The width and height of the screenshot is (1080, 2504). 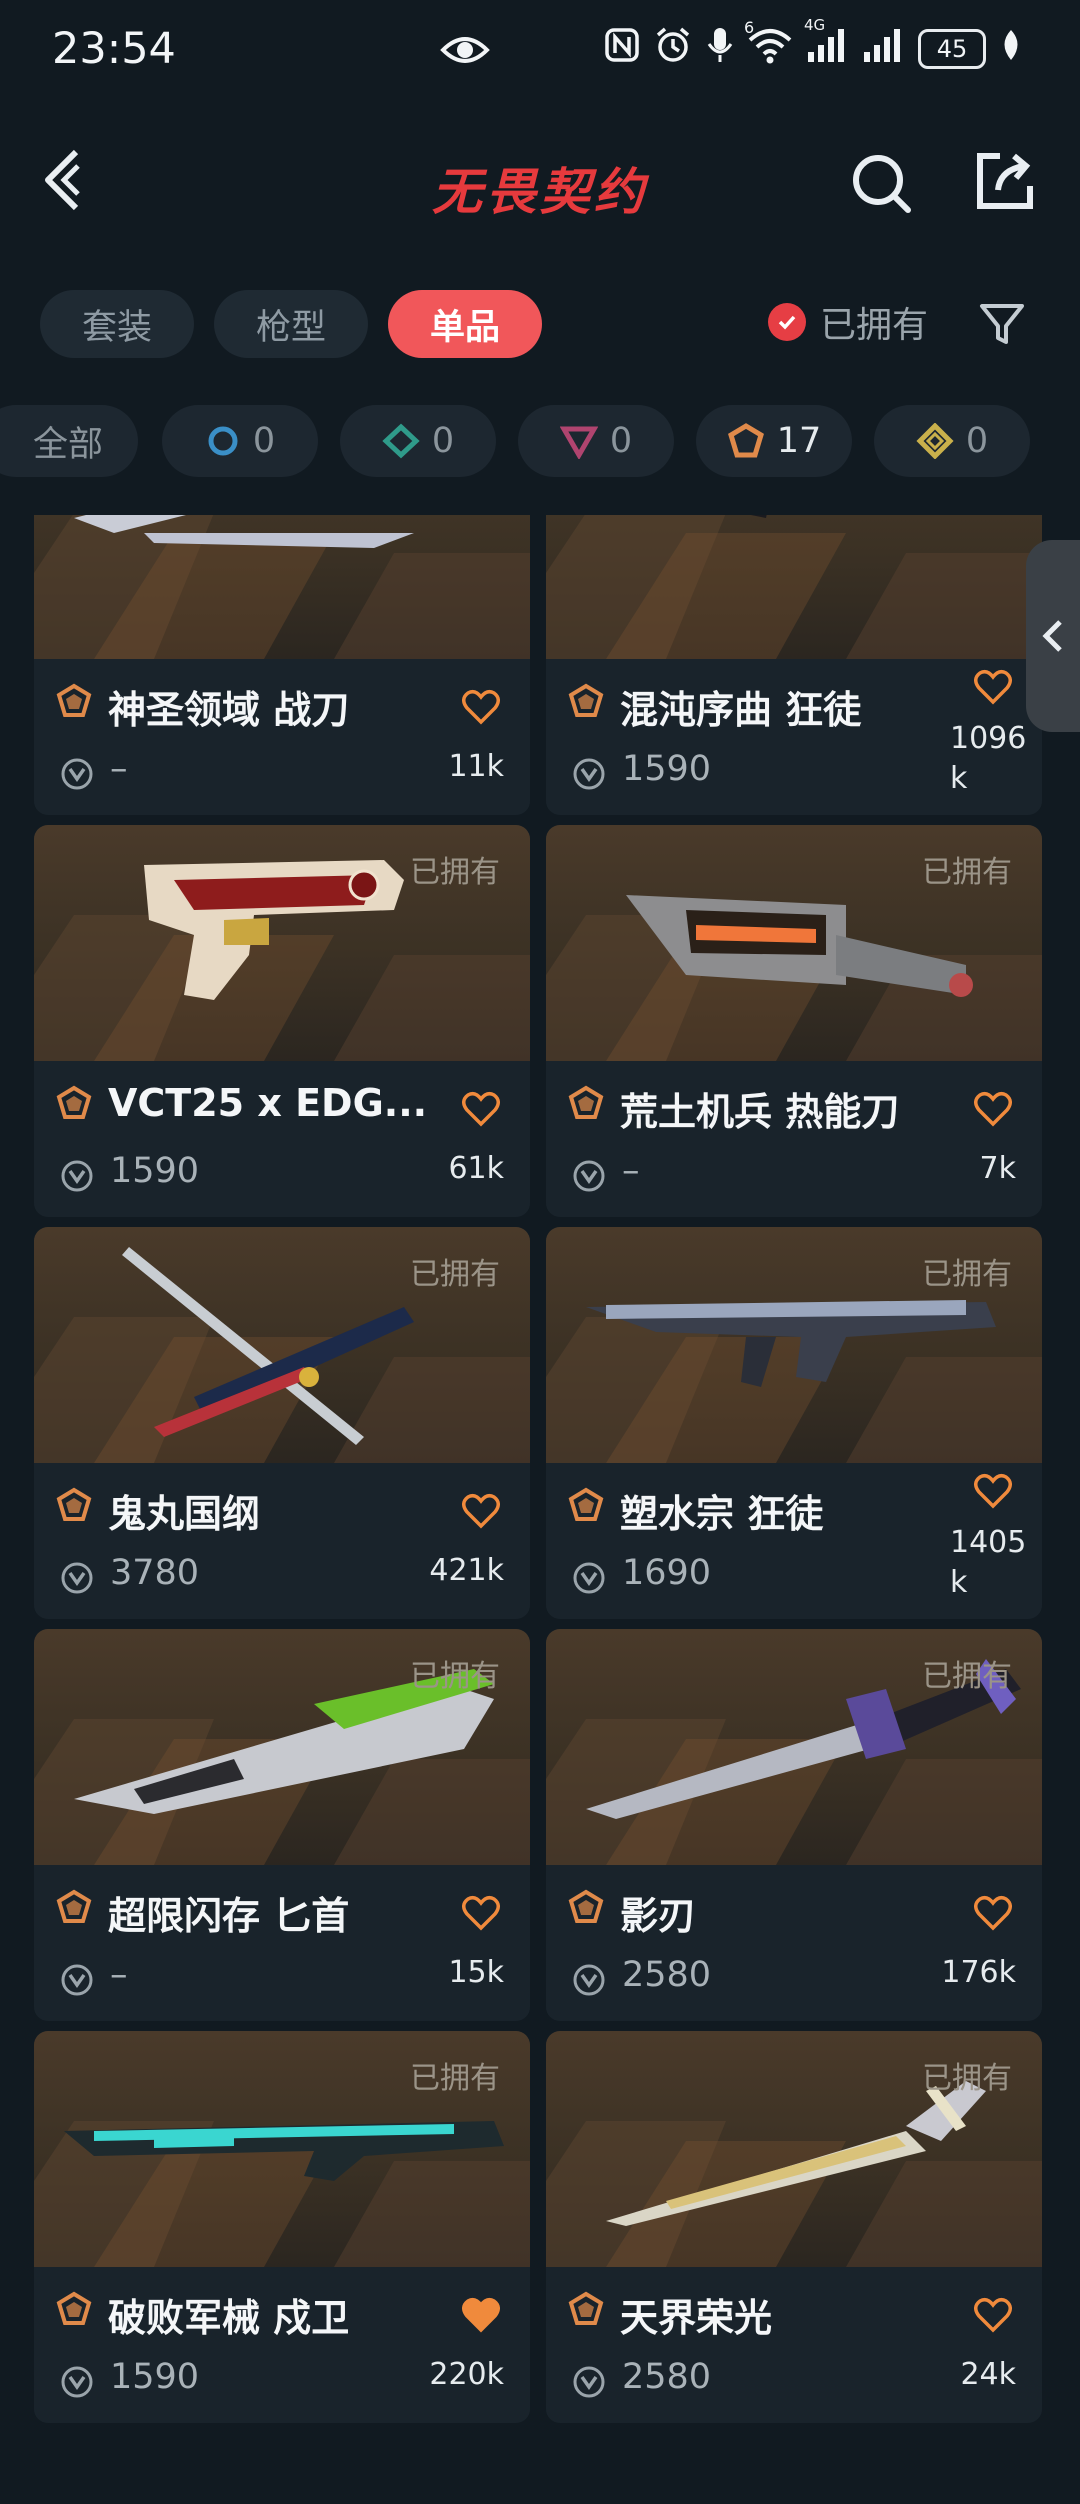 What do you see at coordinates (596, 441) in the screenshot?
I see `tier-premium: 0` at bounding box center [596, 441].